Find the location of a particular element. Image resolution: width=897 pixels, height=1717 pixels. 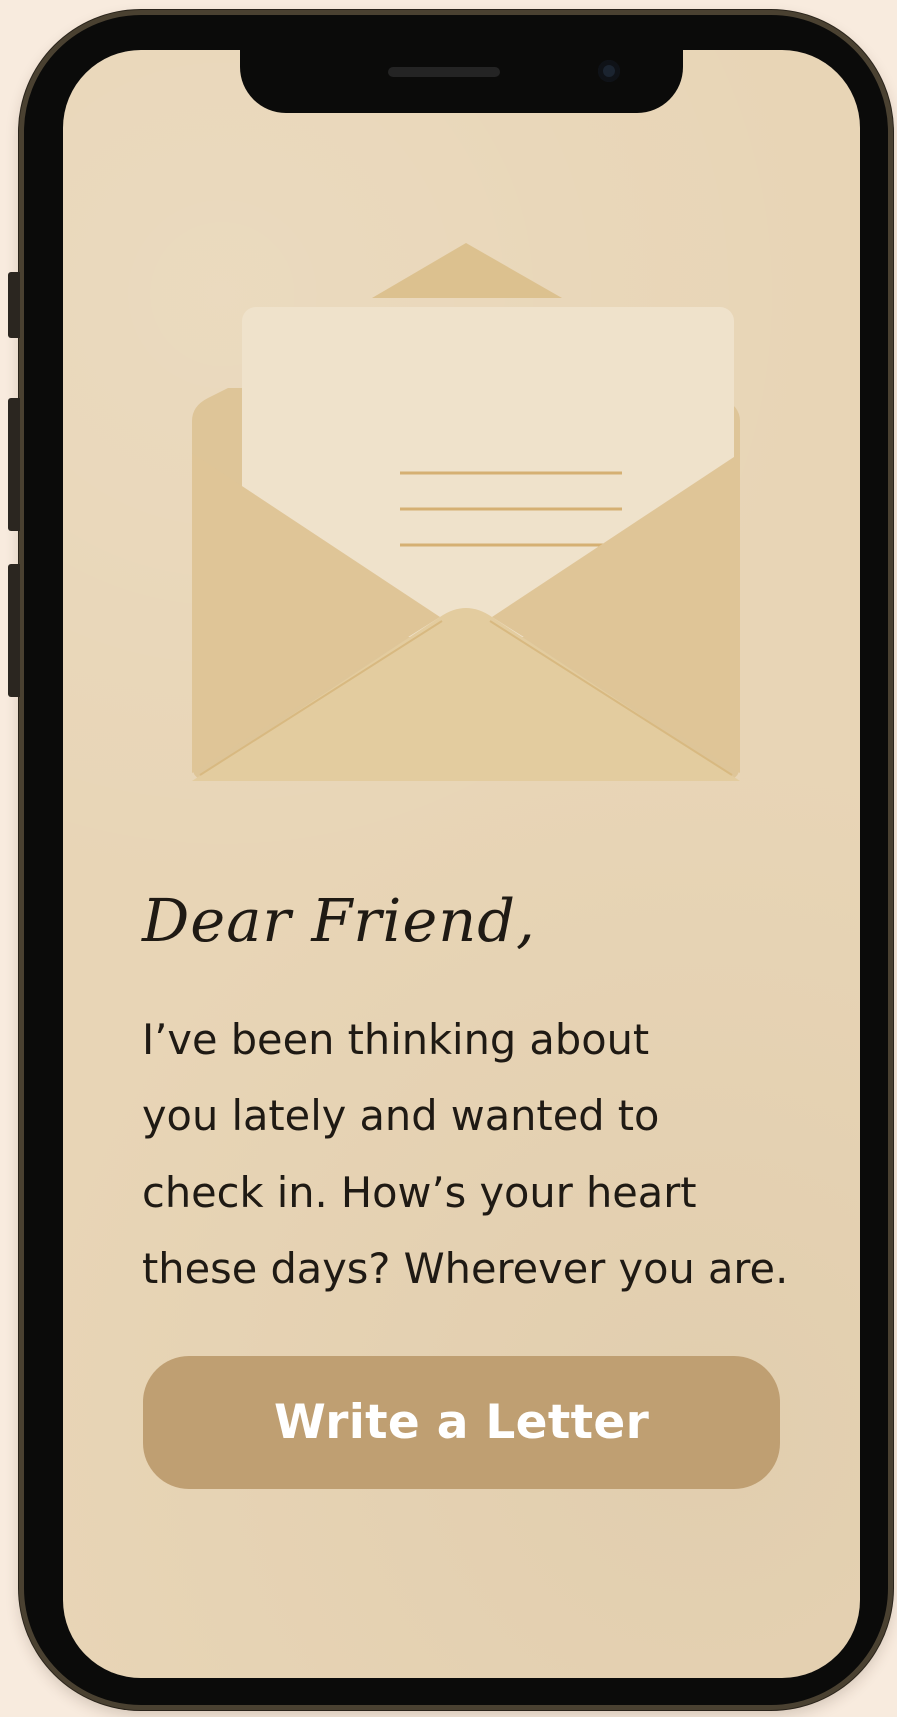

letter-salutation: Dear Friend, is located at coordinates (339, 920).